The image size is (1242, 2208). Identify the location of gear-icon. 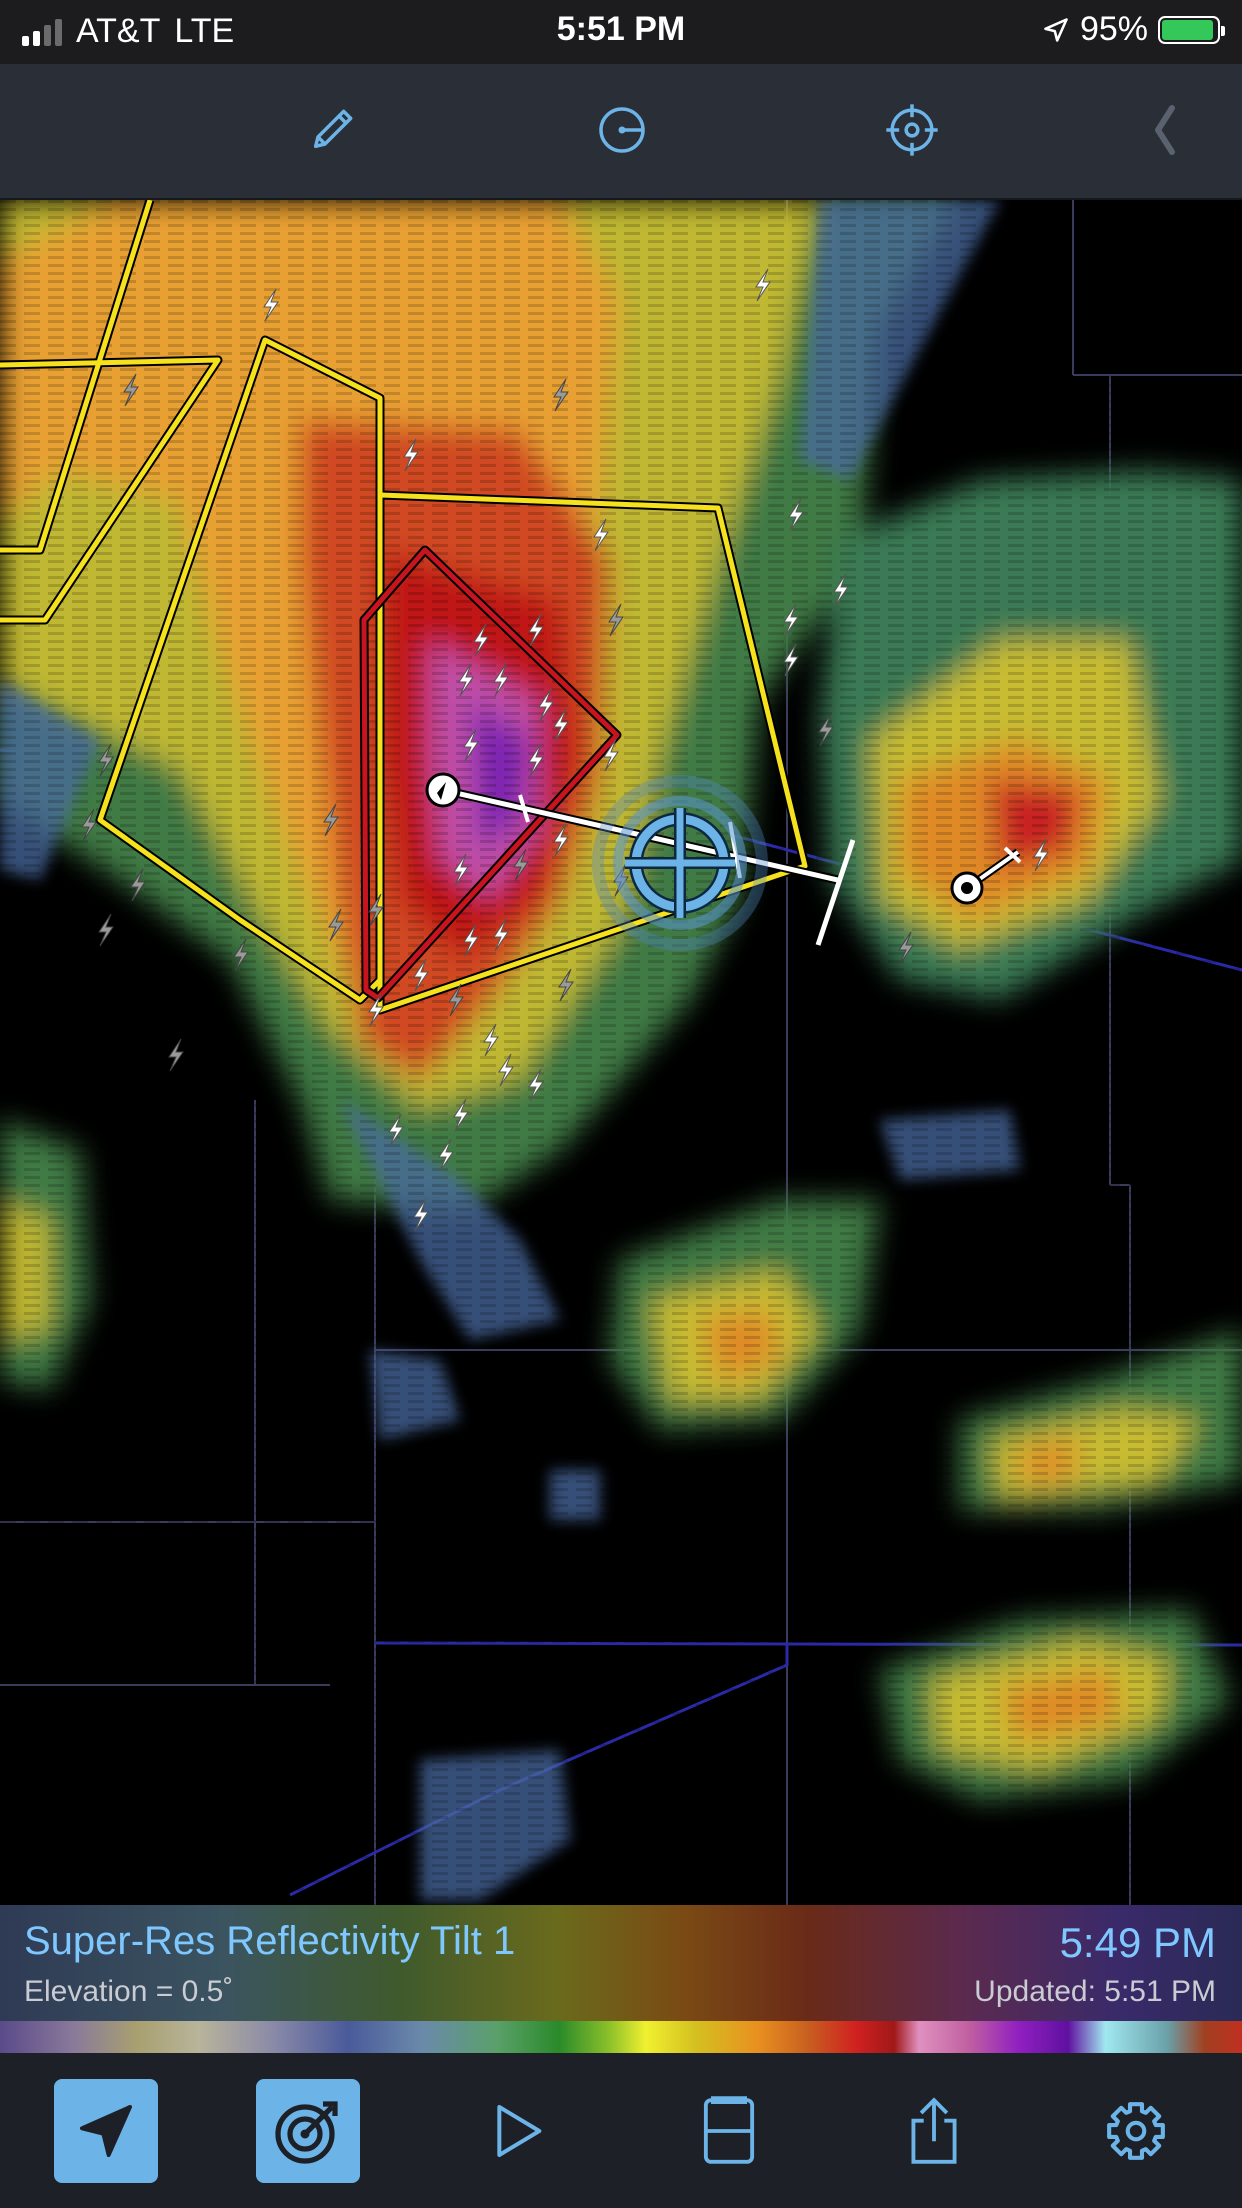
(1136, 2131).